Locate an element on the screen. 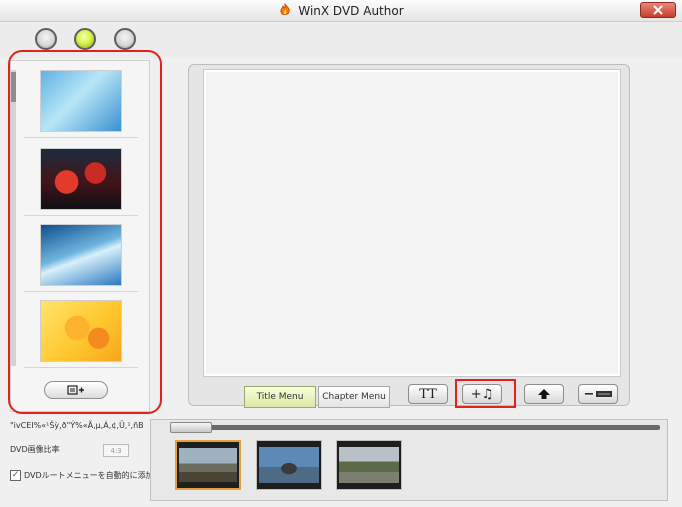 This screenshot has height=507, width=682. music-note-icon: +♫ is located at coordinates (482, 394).